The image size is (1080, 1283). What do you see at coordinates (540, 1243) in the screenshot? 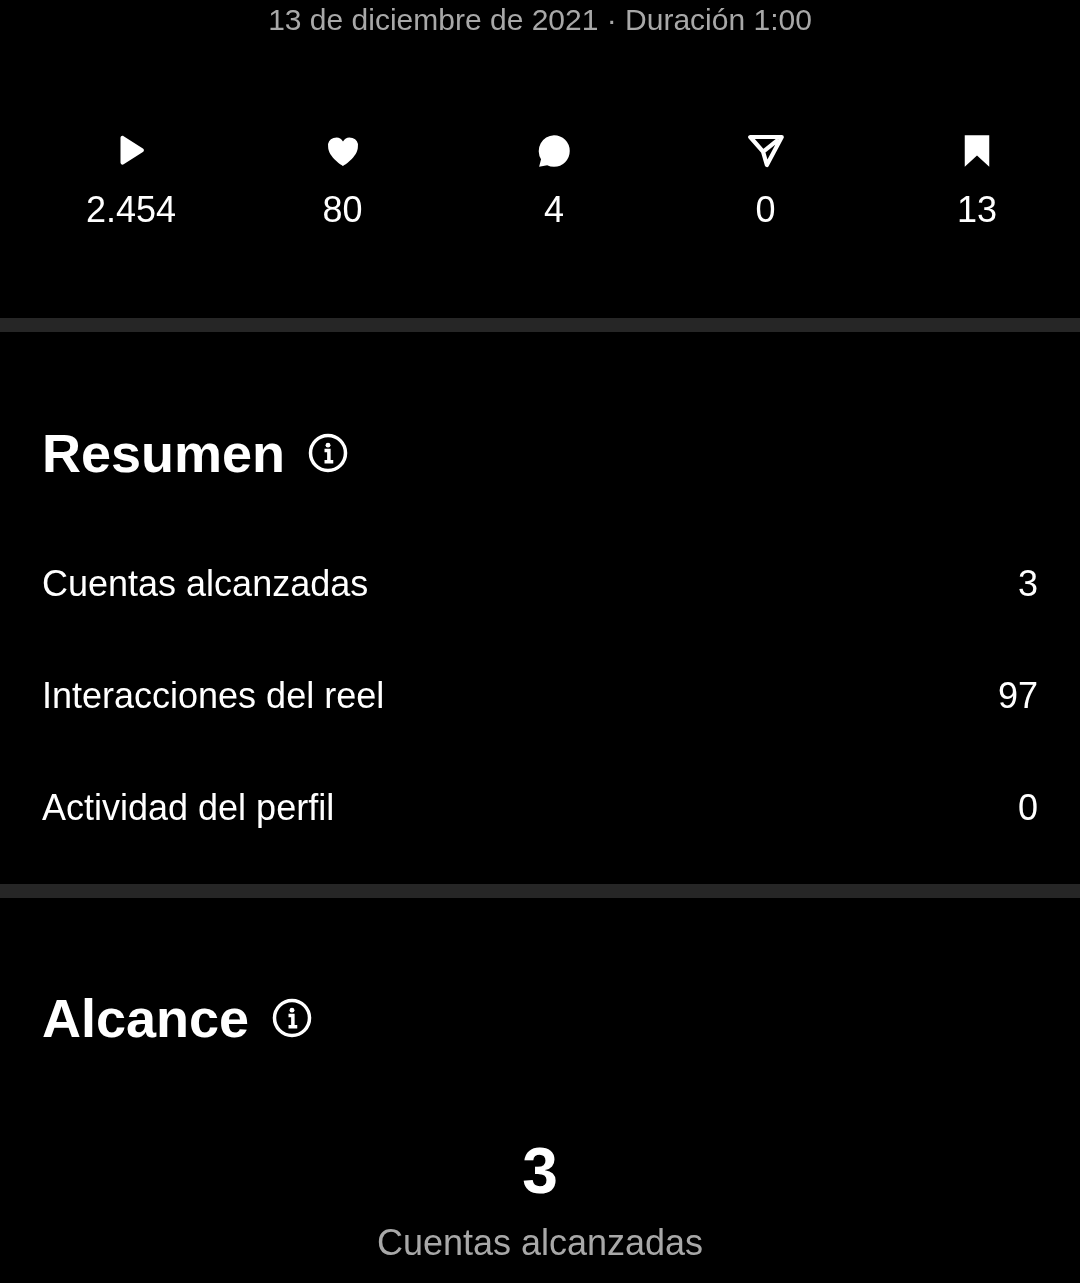
I see `reach-caption: Cuentas alcanzadas` at bounding box center [540, 1243].